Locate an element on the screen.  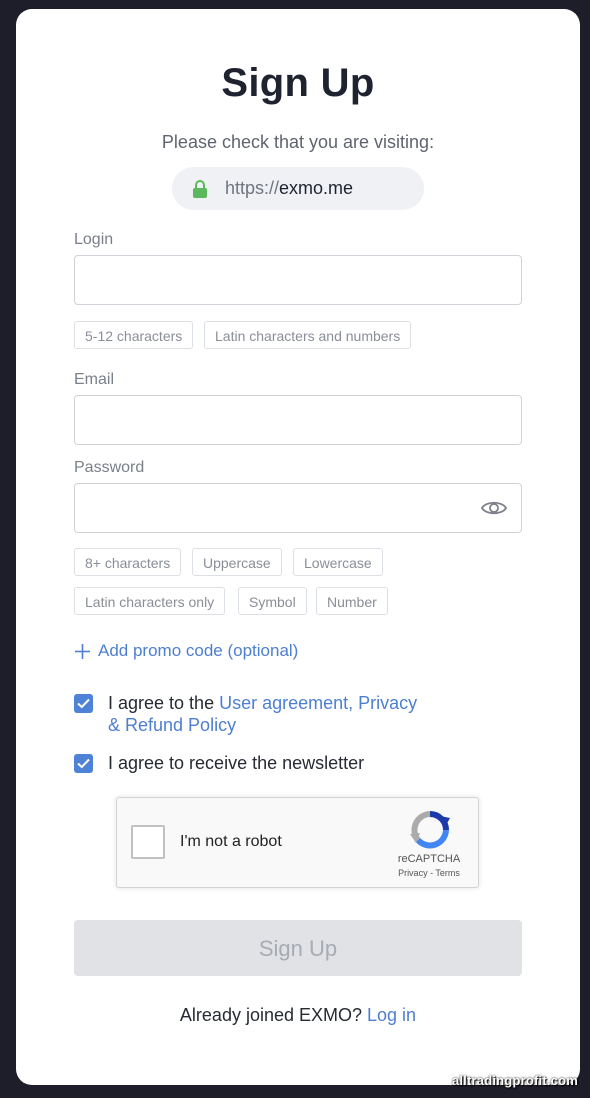
newsletter-checkbox is located at coordinates (83, 763).